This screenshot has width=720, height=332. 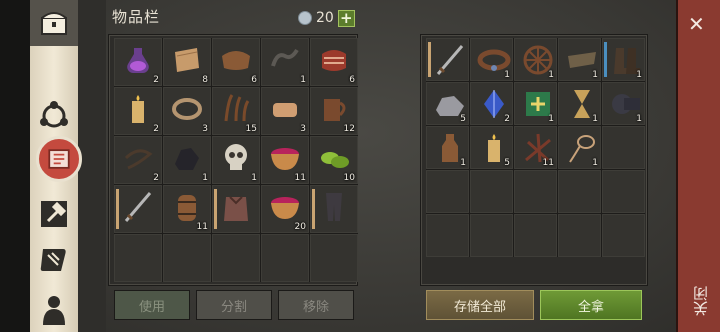 I want to click on capacity-icon, so click(x=305, y=18).